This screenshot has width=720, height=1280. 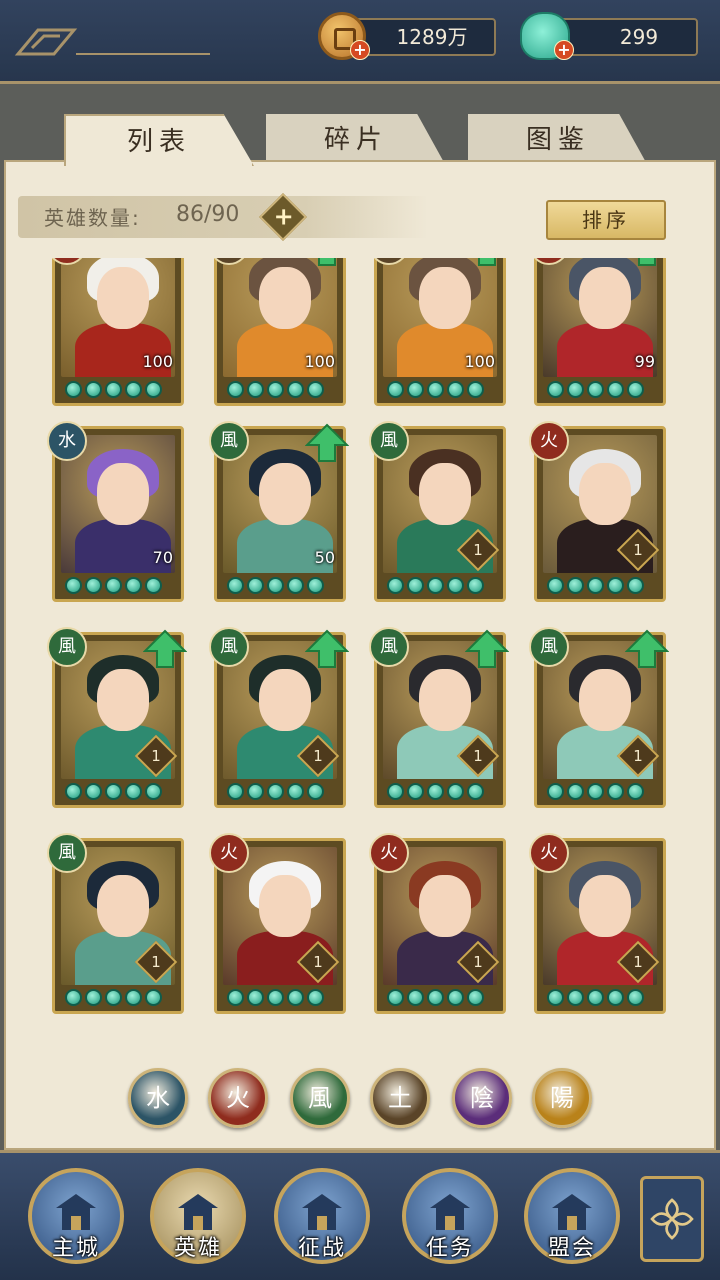 What do you see at coordinates (157, 361) in the screenshot?
I see `hero-level: 100` at bounding box center [157, 361].